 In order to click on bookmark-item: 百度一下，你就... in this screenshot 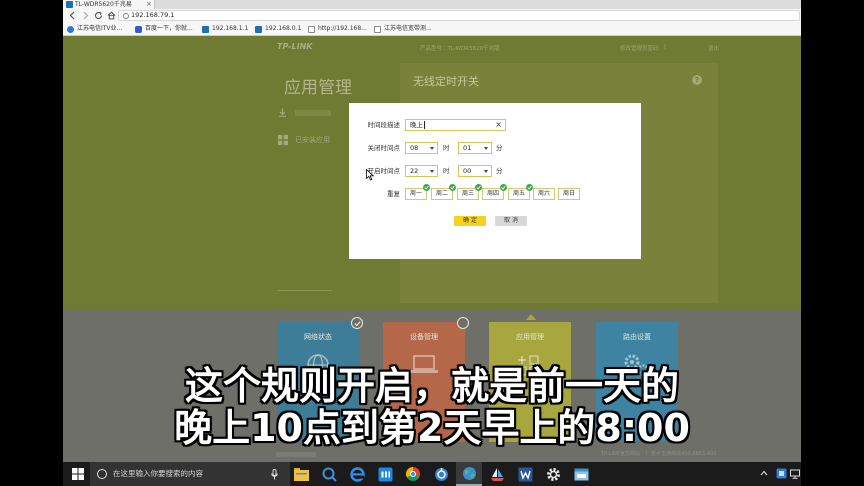, I will do `click(164, 29)`.